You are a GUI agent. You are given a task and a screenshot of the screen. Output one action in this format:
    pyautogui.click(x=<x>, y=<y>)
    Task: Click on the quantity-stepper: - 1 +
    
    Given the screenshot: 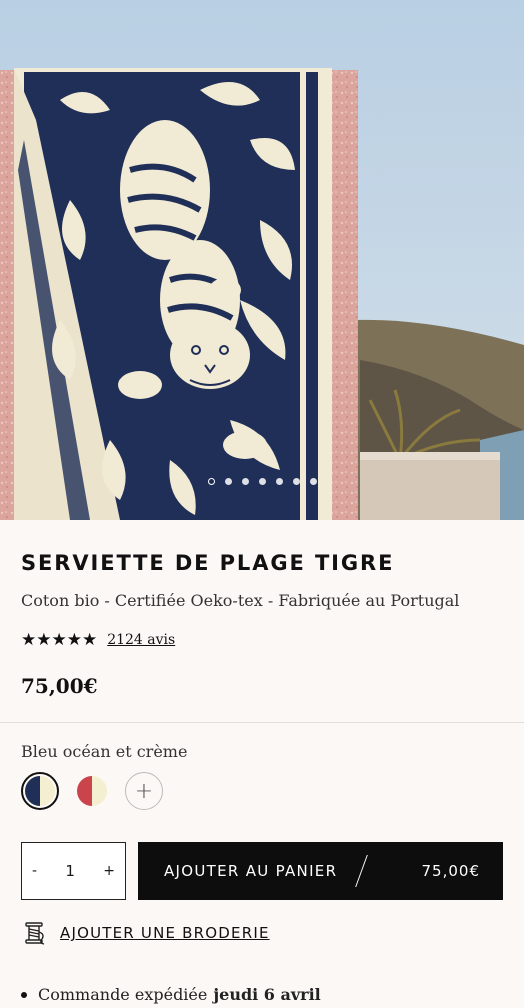 What is the action you would take?
    pyautogui.click(x=73, y=871)
    